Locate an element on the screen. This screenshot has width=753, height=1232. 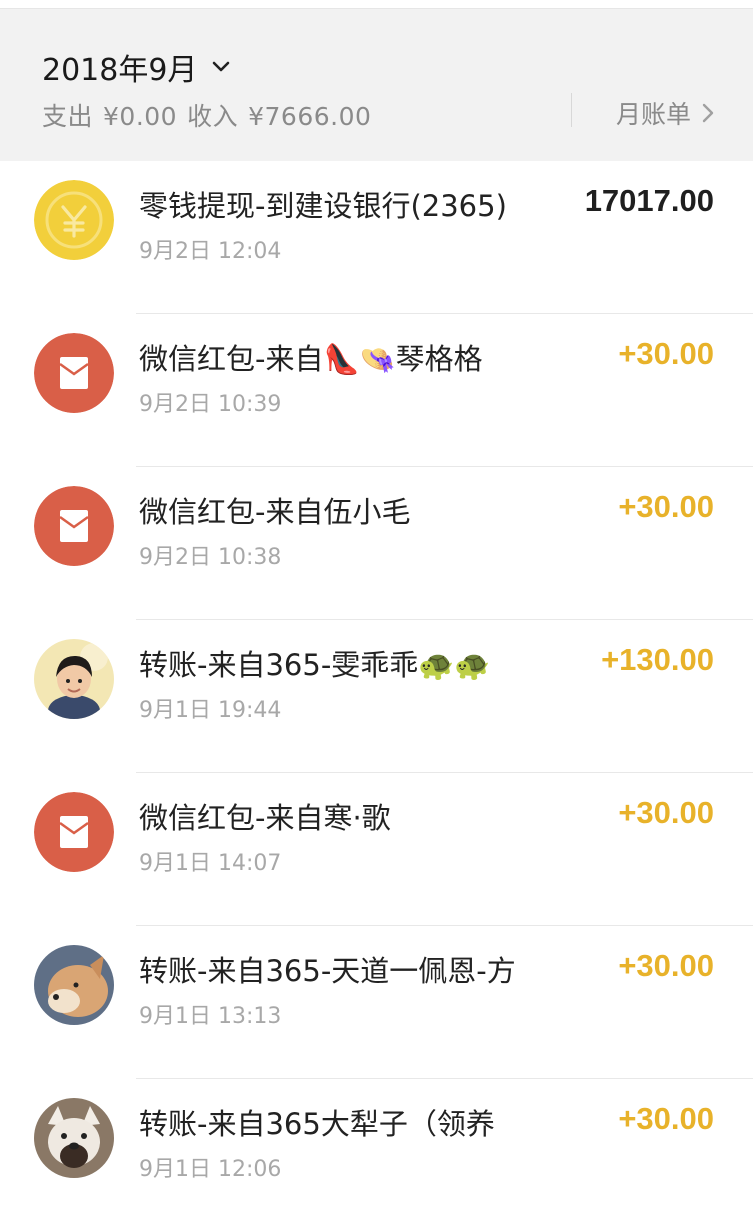
transaction-title: 微信红包-来自伍小毛 is located at coordinates (275, 512).